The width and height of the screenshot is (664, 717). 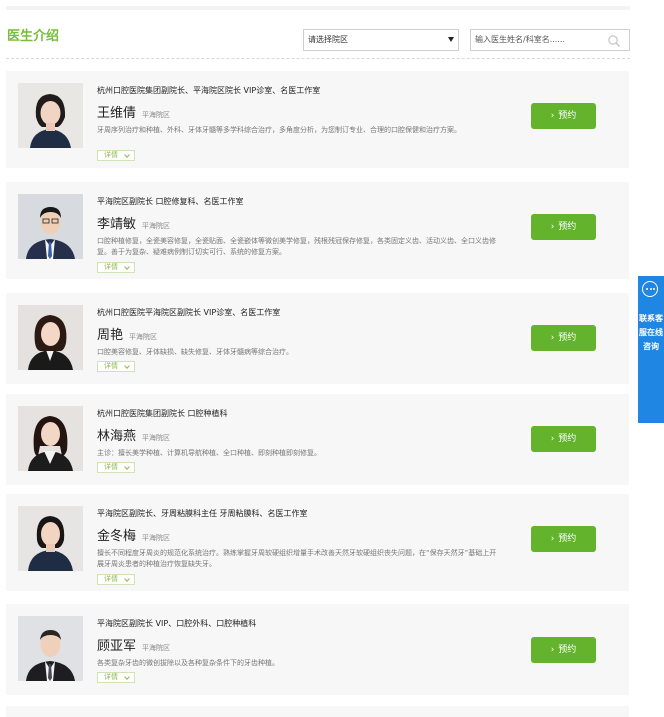 I want to click on customer-service-tab: 联系客服在线咨询, so click(x=651, y=349).